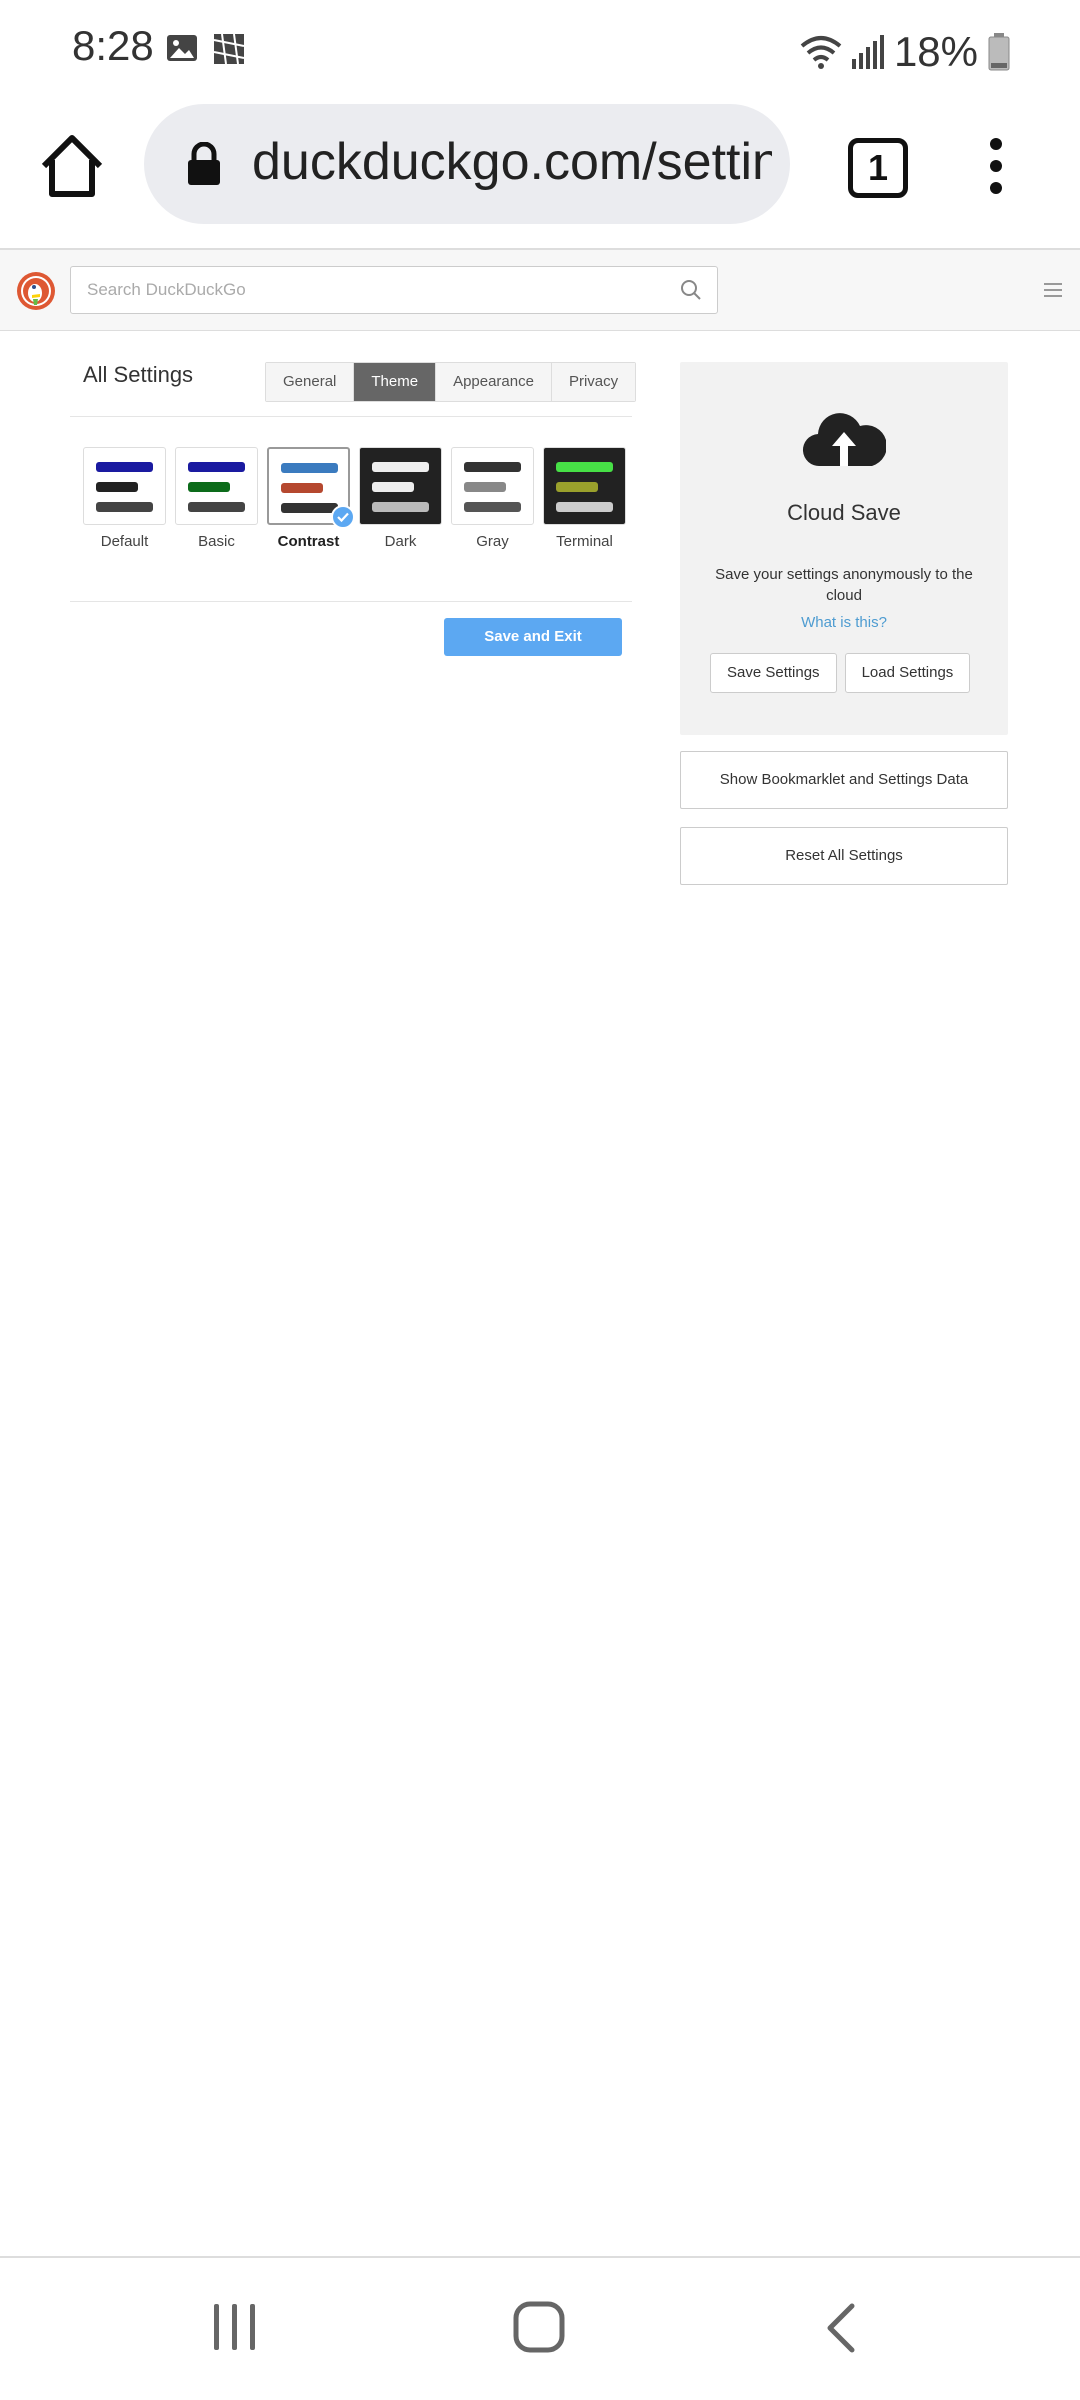 This screenshot has width=1080, height=2400. I want to click on hamburger-menu-icon, so click(1053, 290).